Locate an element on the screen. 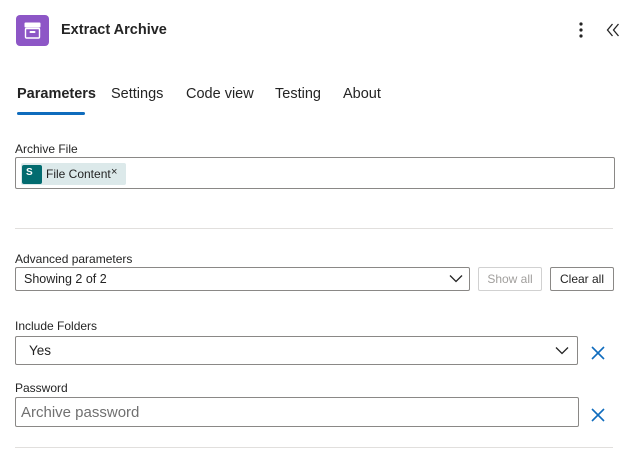 The width and height of the screenshot is (629, 456). password-label: Password is located at coordinates (41, 388).